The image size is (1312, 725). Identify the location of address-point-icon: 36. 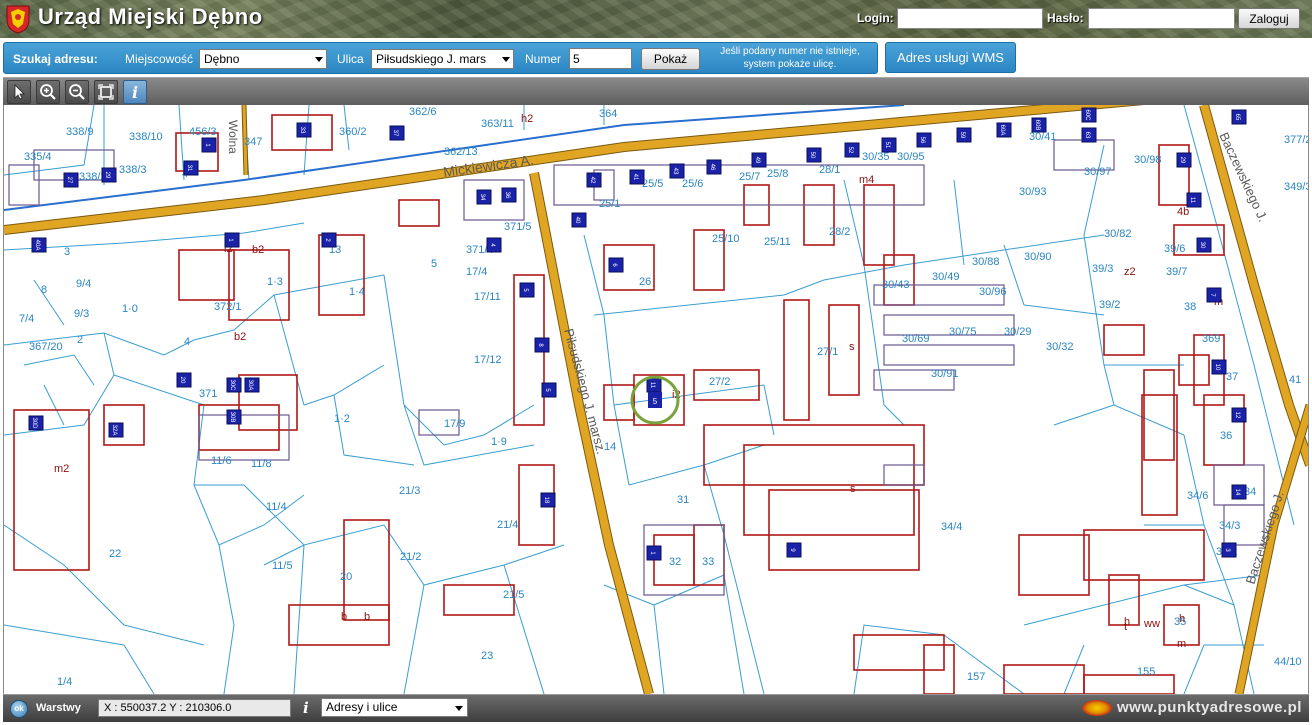
(509, 195).